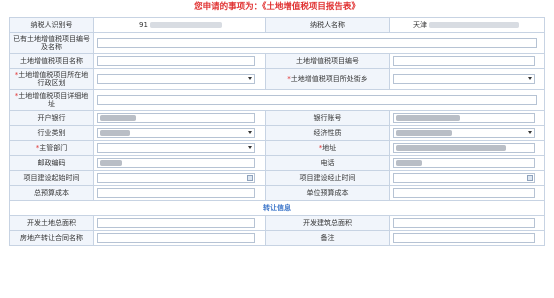 This screenshot has width=554, height=298. I want to click on project-street-cell, so click(467, 79).